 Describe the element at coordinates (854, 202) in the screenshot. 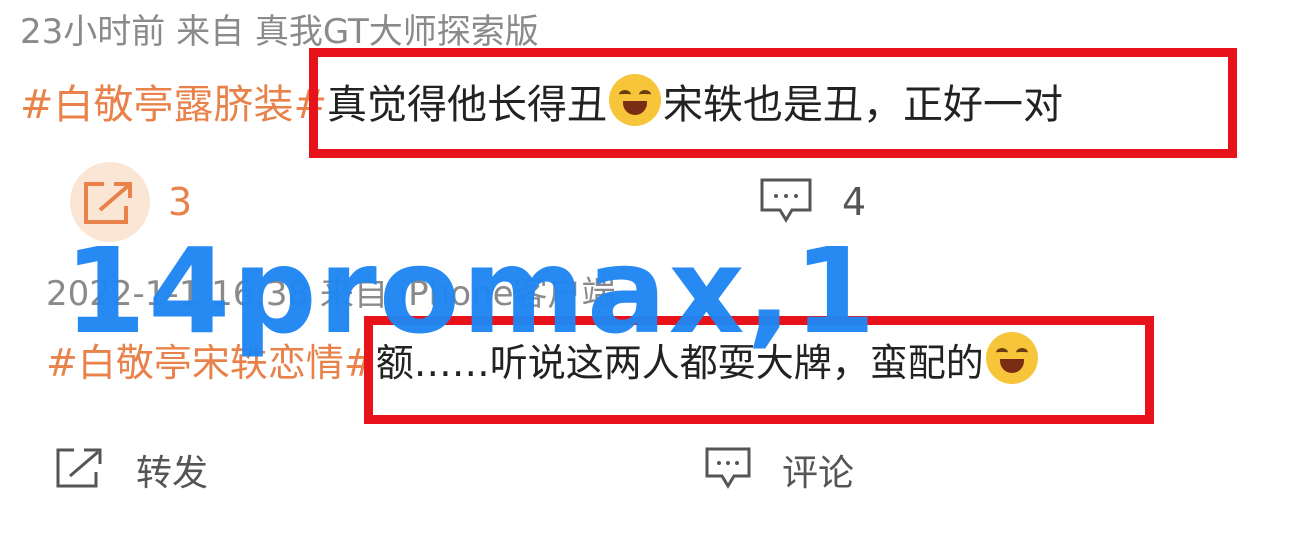

I see `comment-count: 4` at that location.